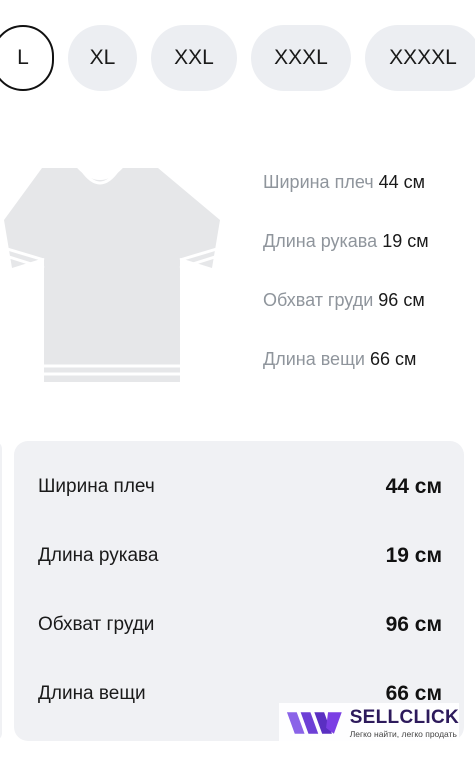 This screenshot has height=768, width=475. I want to click on size-chip-xl: XL, so click(102, 58).